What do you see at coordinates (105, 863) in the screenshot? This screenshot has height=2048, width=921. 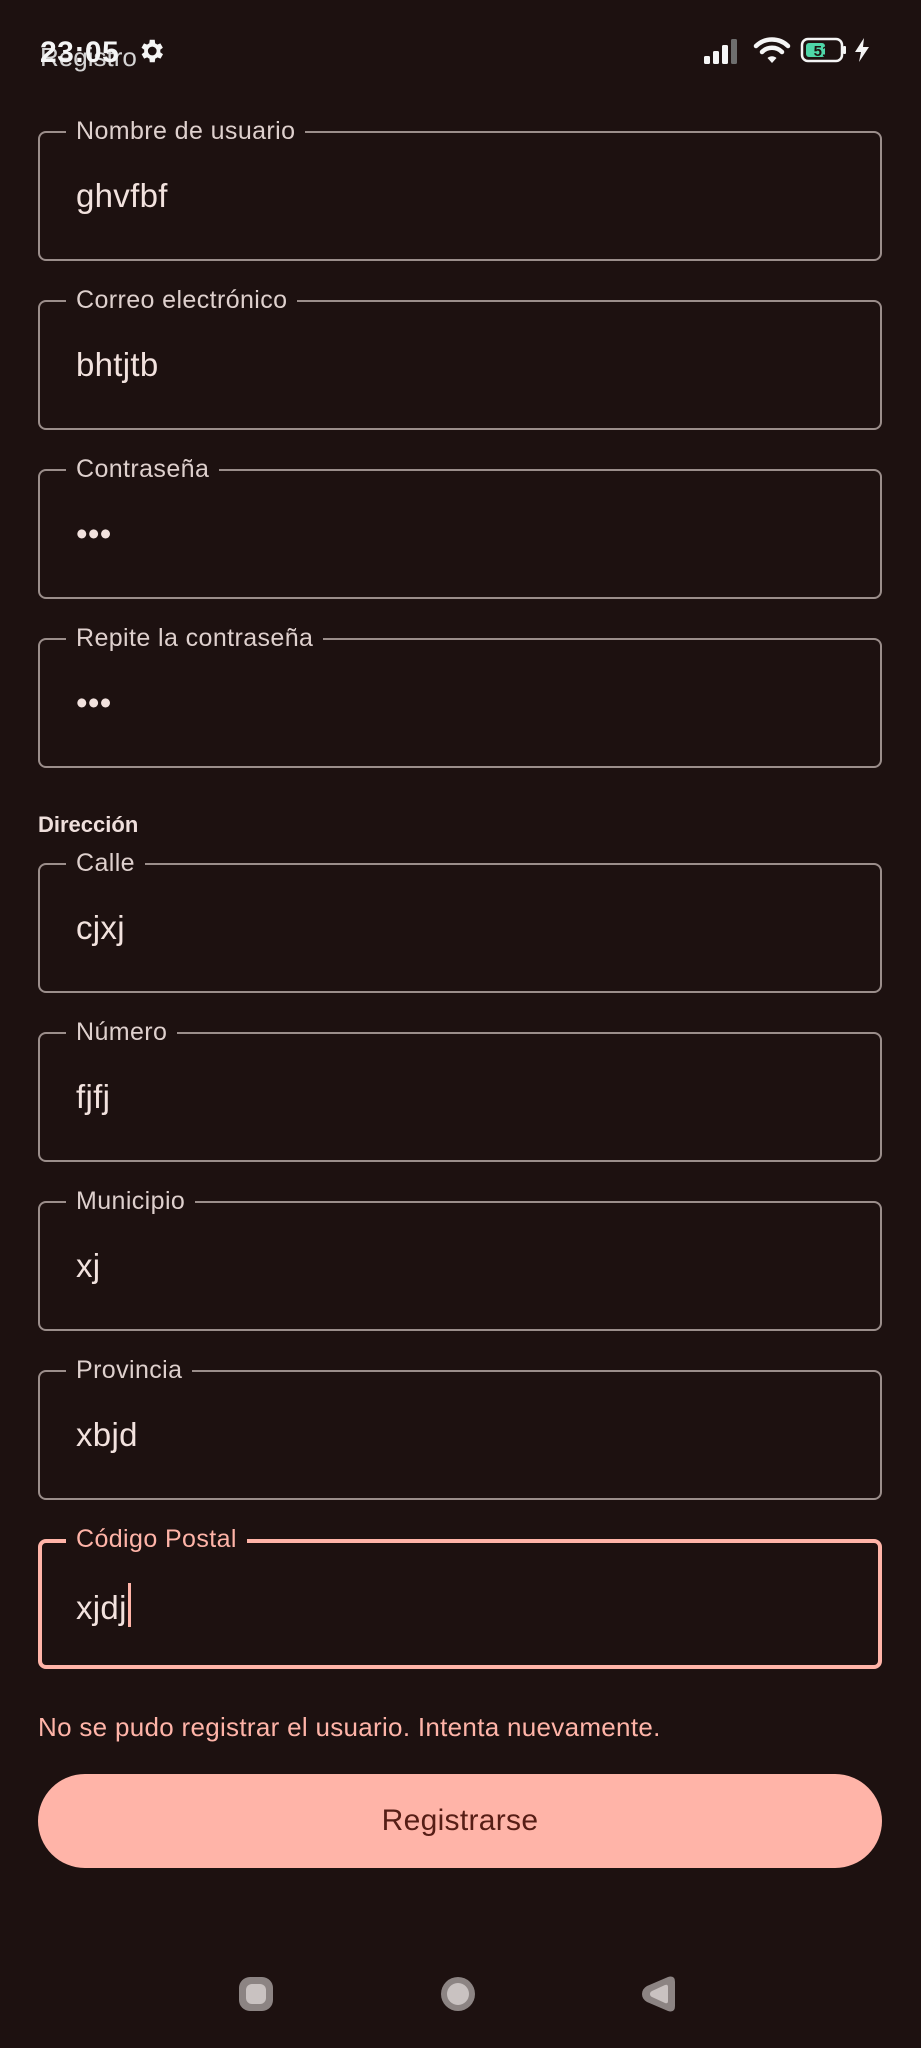 I see `street-label: Calle` at bounding box center [105, 863].